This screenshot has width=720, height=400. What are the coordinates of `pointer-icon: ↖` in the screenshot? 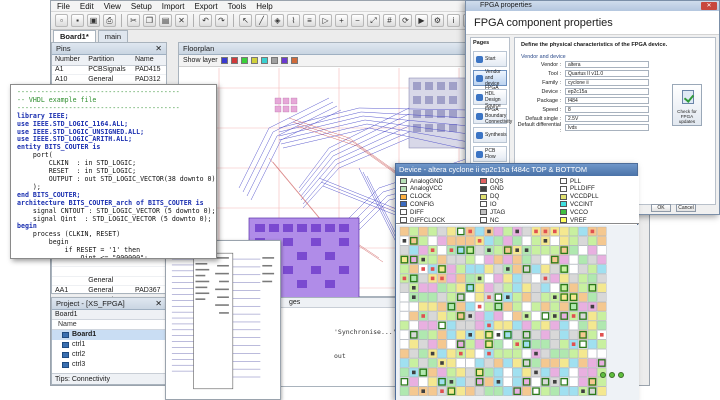 It's located at (245, 20).